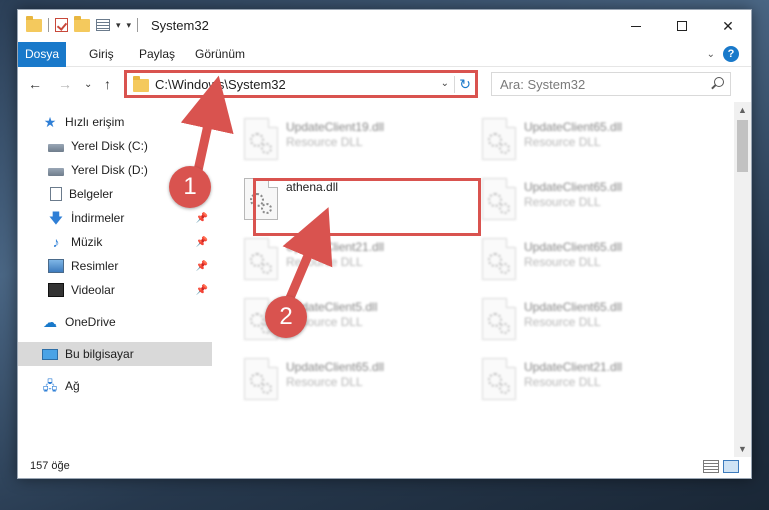 This screenshot has width=769, height=510. I want to click on tab-view: Görünüm, so click(220, 54).